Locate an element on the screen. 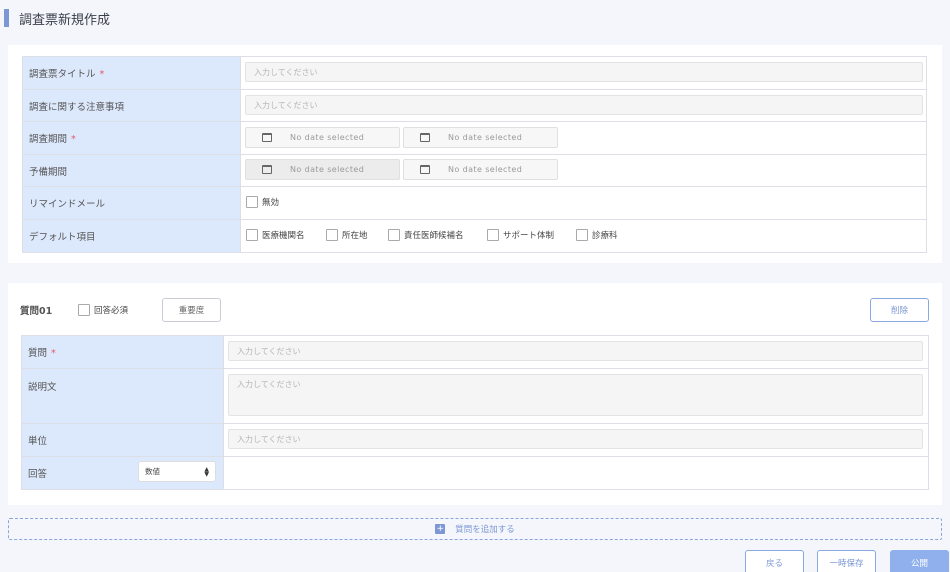  description-label: 説明文 is located at coordinates (122, 396).